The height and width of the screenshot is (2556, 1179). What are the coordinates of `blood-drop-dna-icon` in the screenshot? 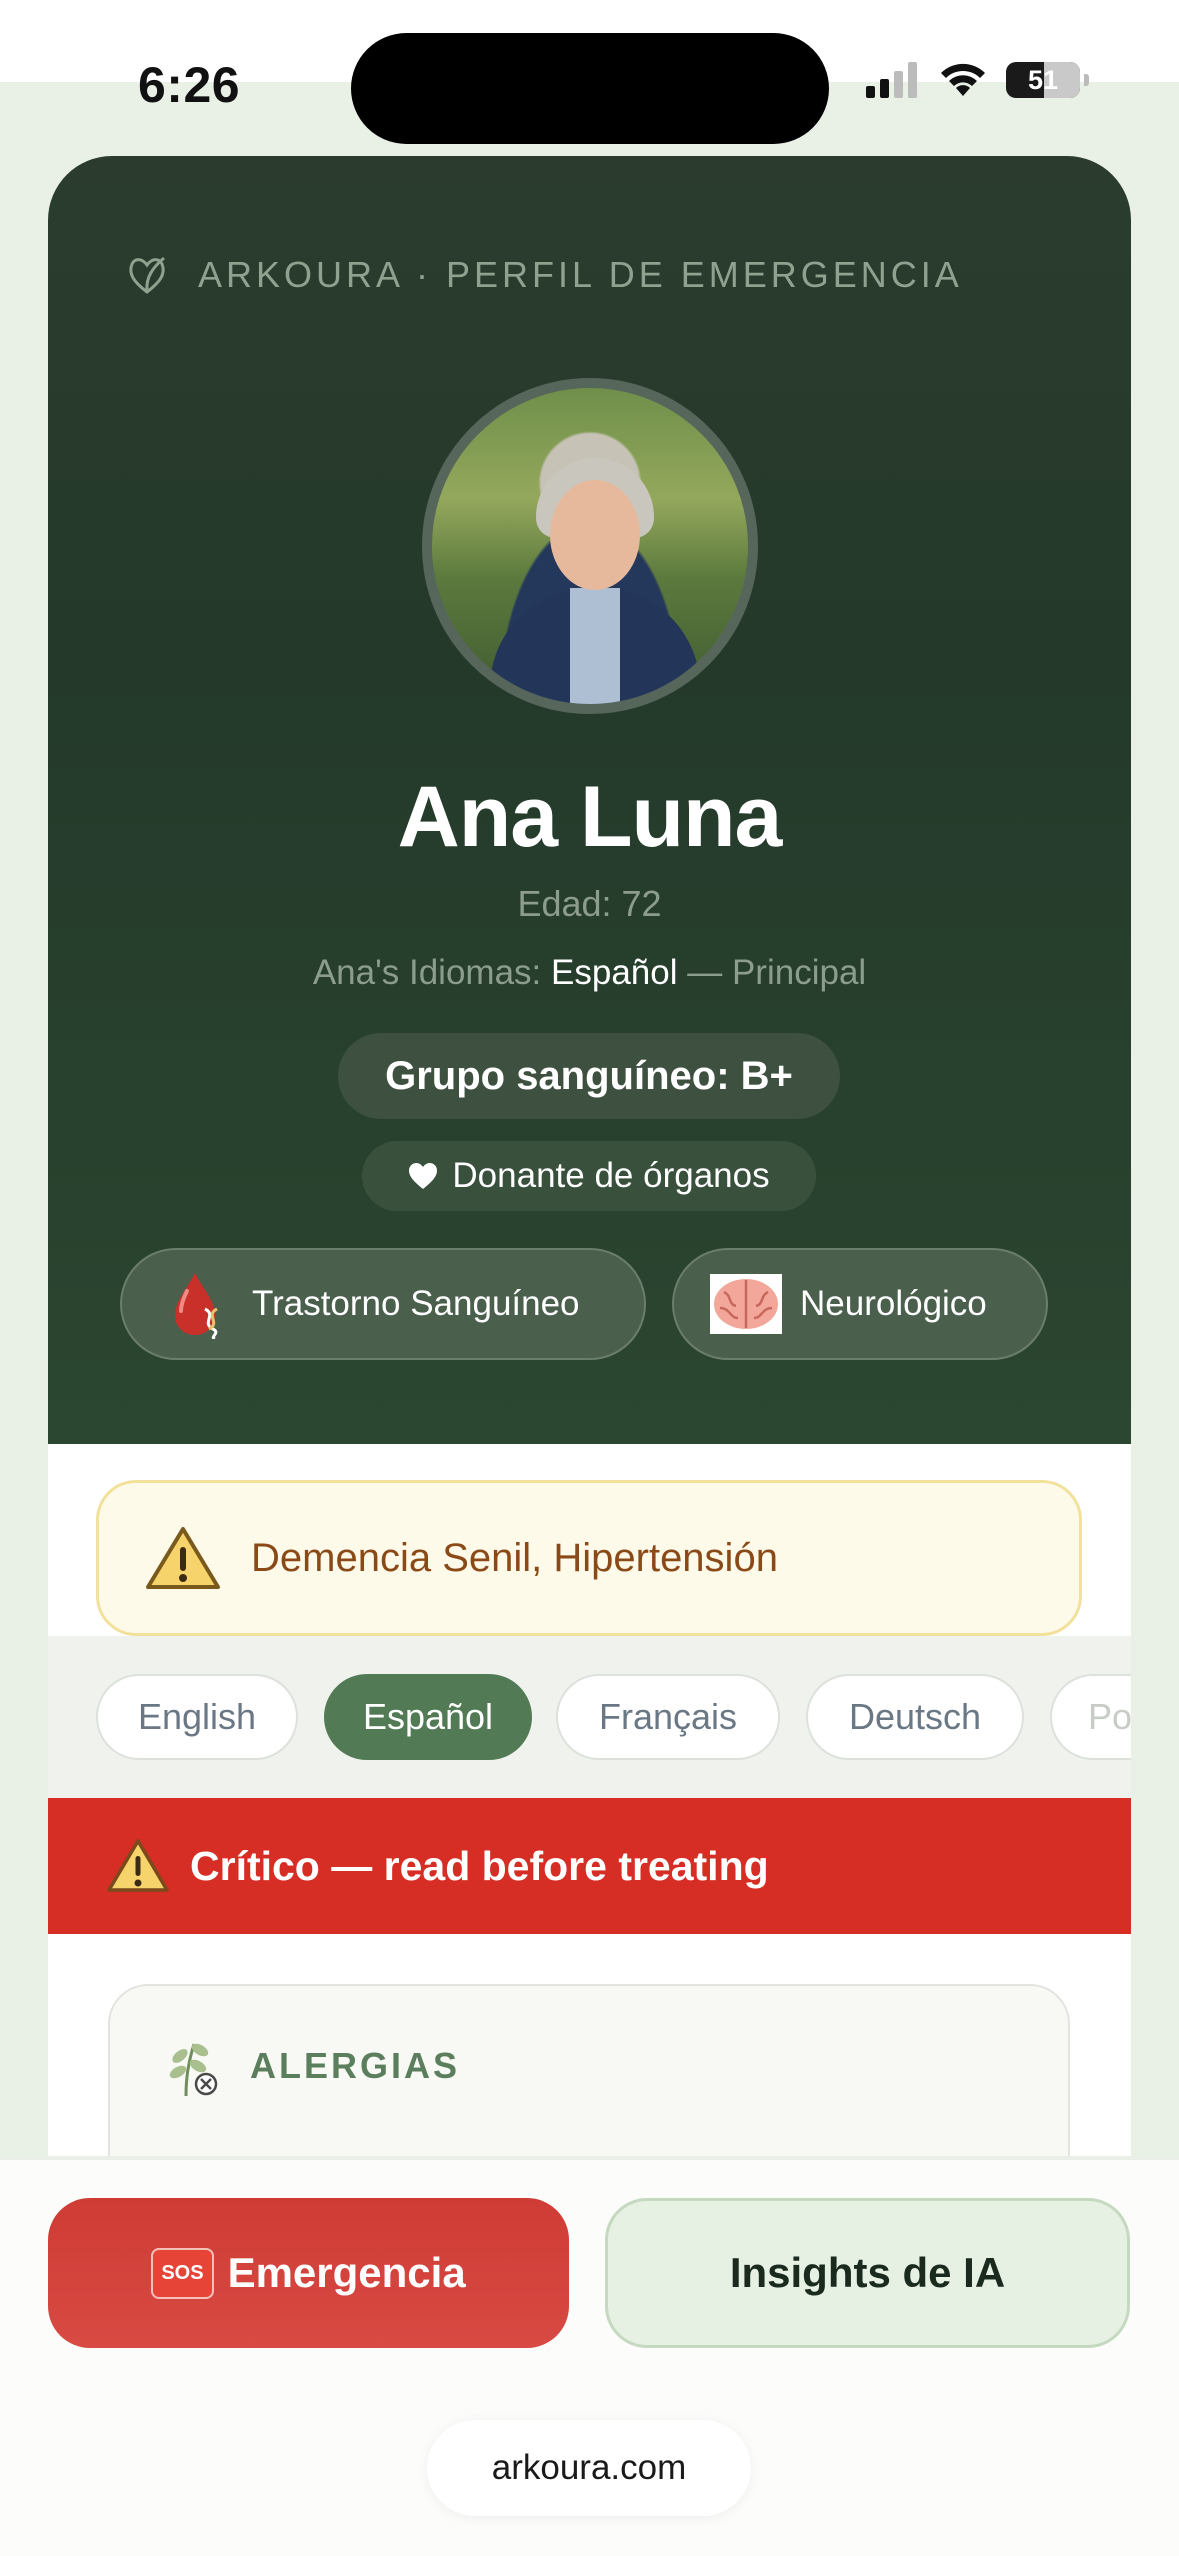 It's located at (198, 1306).